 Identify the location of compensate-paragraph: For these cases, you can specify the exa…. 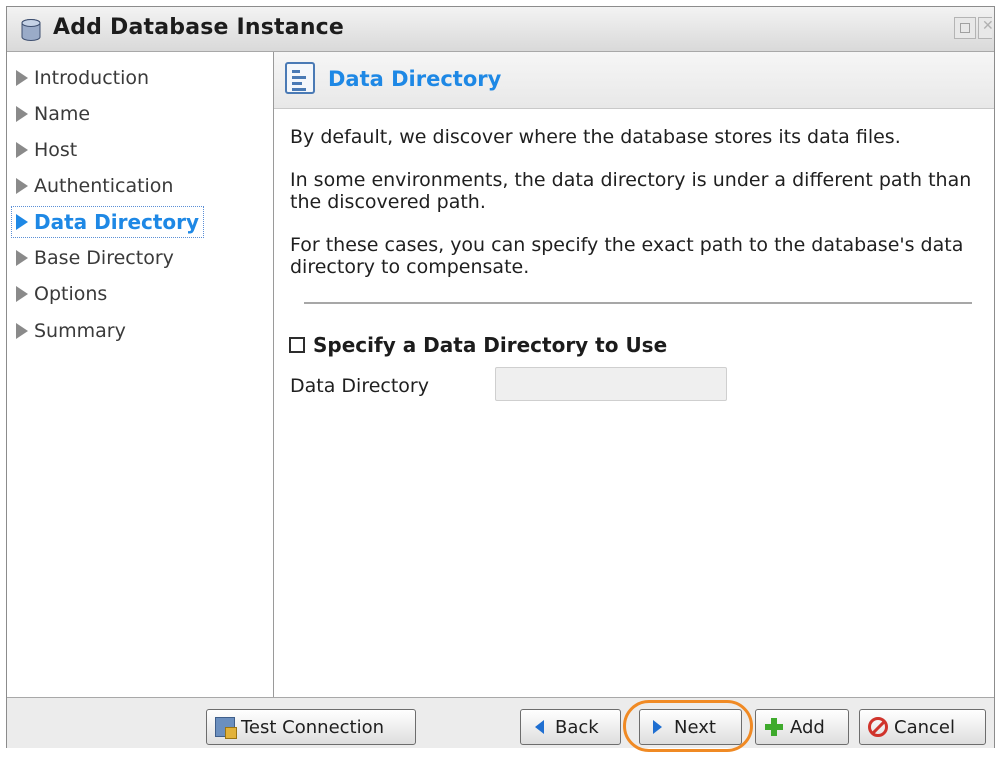
(627, 256).